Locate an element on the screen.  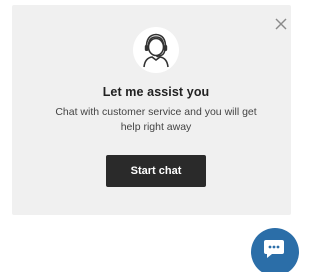
chat-bubble-icon is located at coordinates (274, 249).